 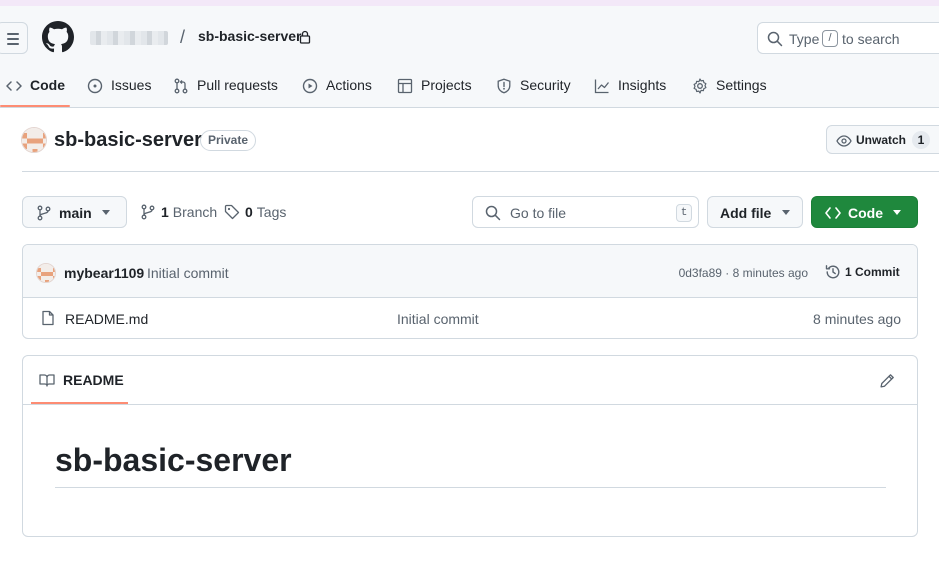 I want to click on avatar, so click(x=46, y=273).